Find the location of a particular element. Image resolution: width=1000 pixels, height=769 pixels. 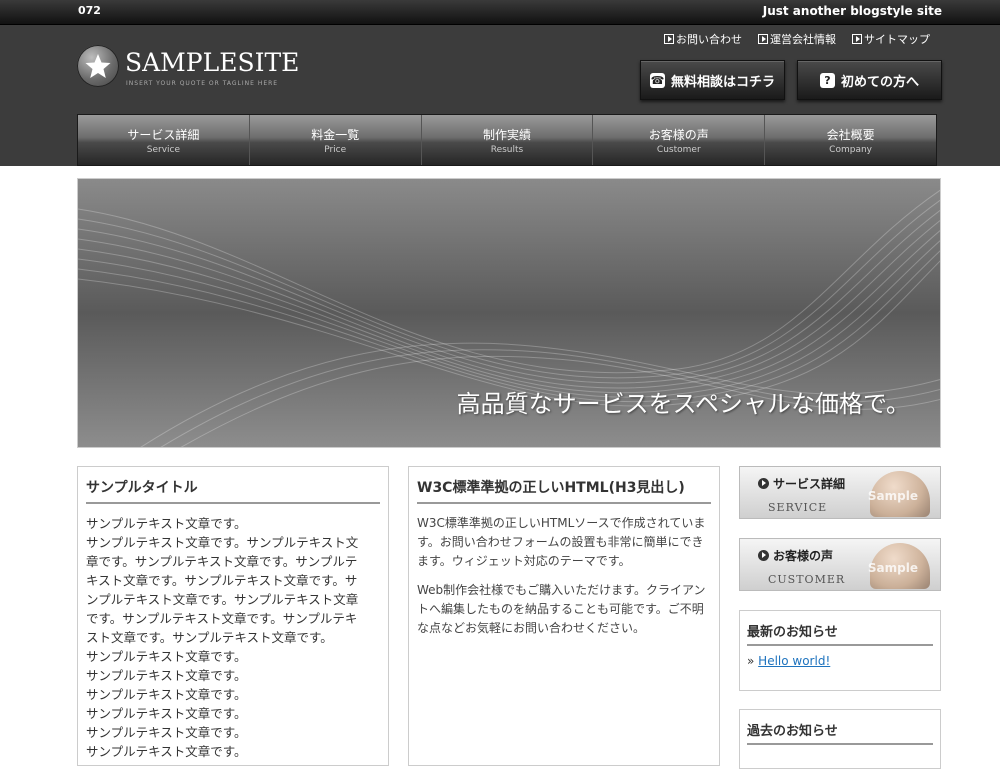

site-number: 072 is located at coordinates (89, 10).